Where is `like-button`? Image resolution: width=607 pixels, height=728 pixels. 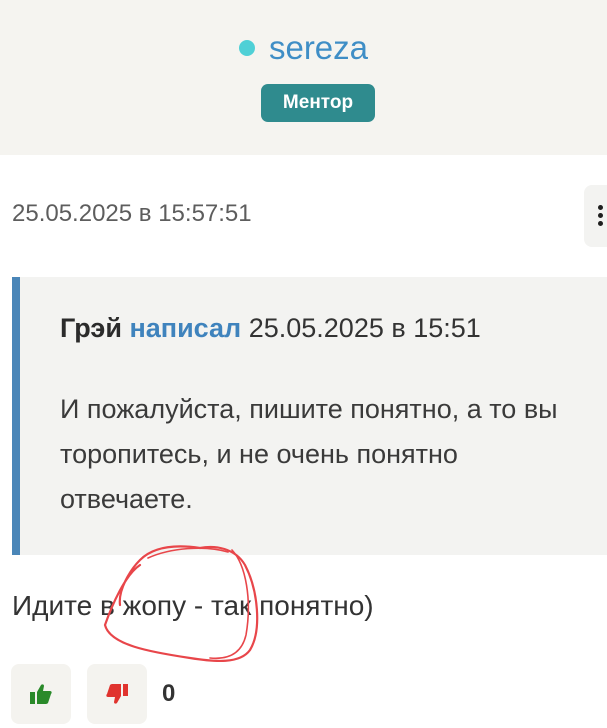
like-button is located at coordinates (41, 694).